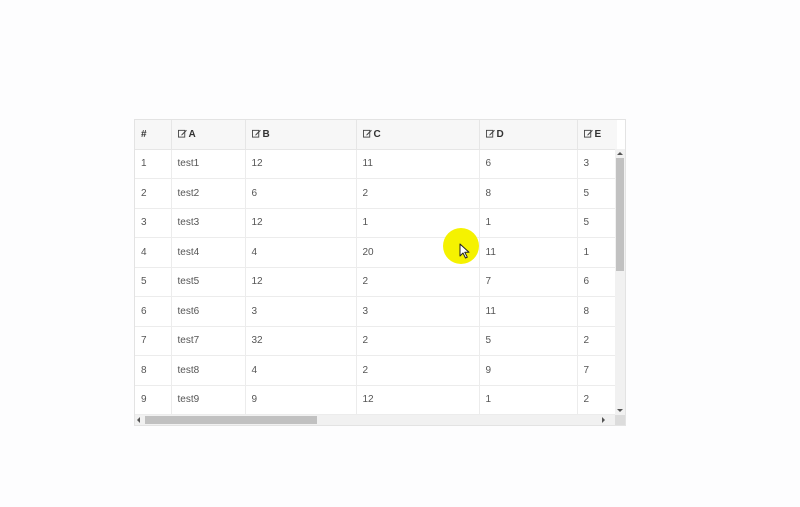  Describe the element at coordinates (153, 370) in the screenshot. I see `cell-index: 8` at that location.